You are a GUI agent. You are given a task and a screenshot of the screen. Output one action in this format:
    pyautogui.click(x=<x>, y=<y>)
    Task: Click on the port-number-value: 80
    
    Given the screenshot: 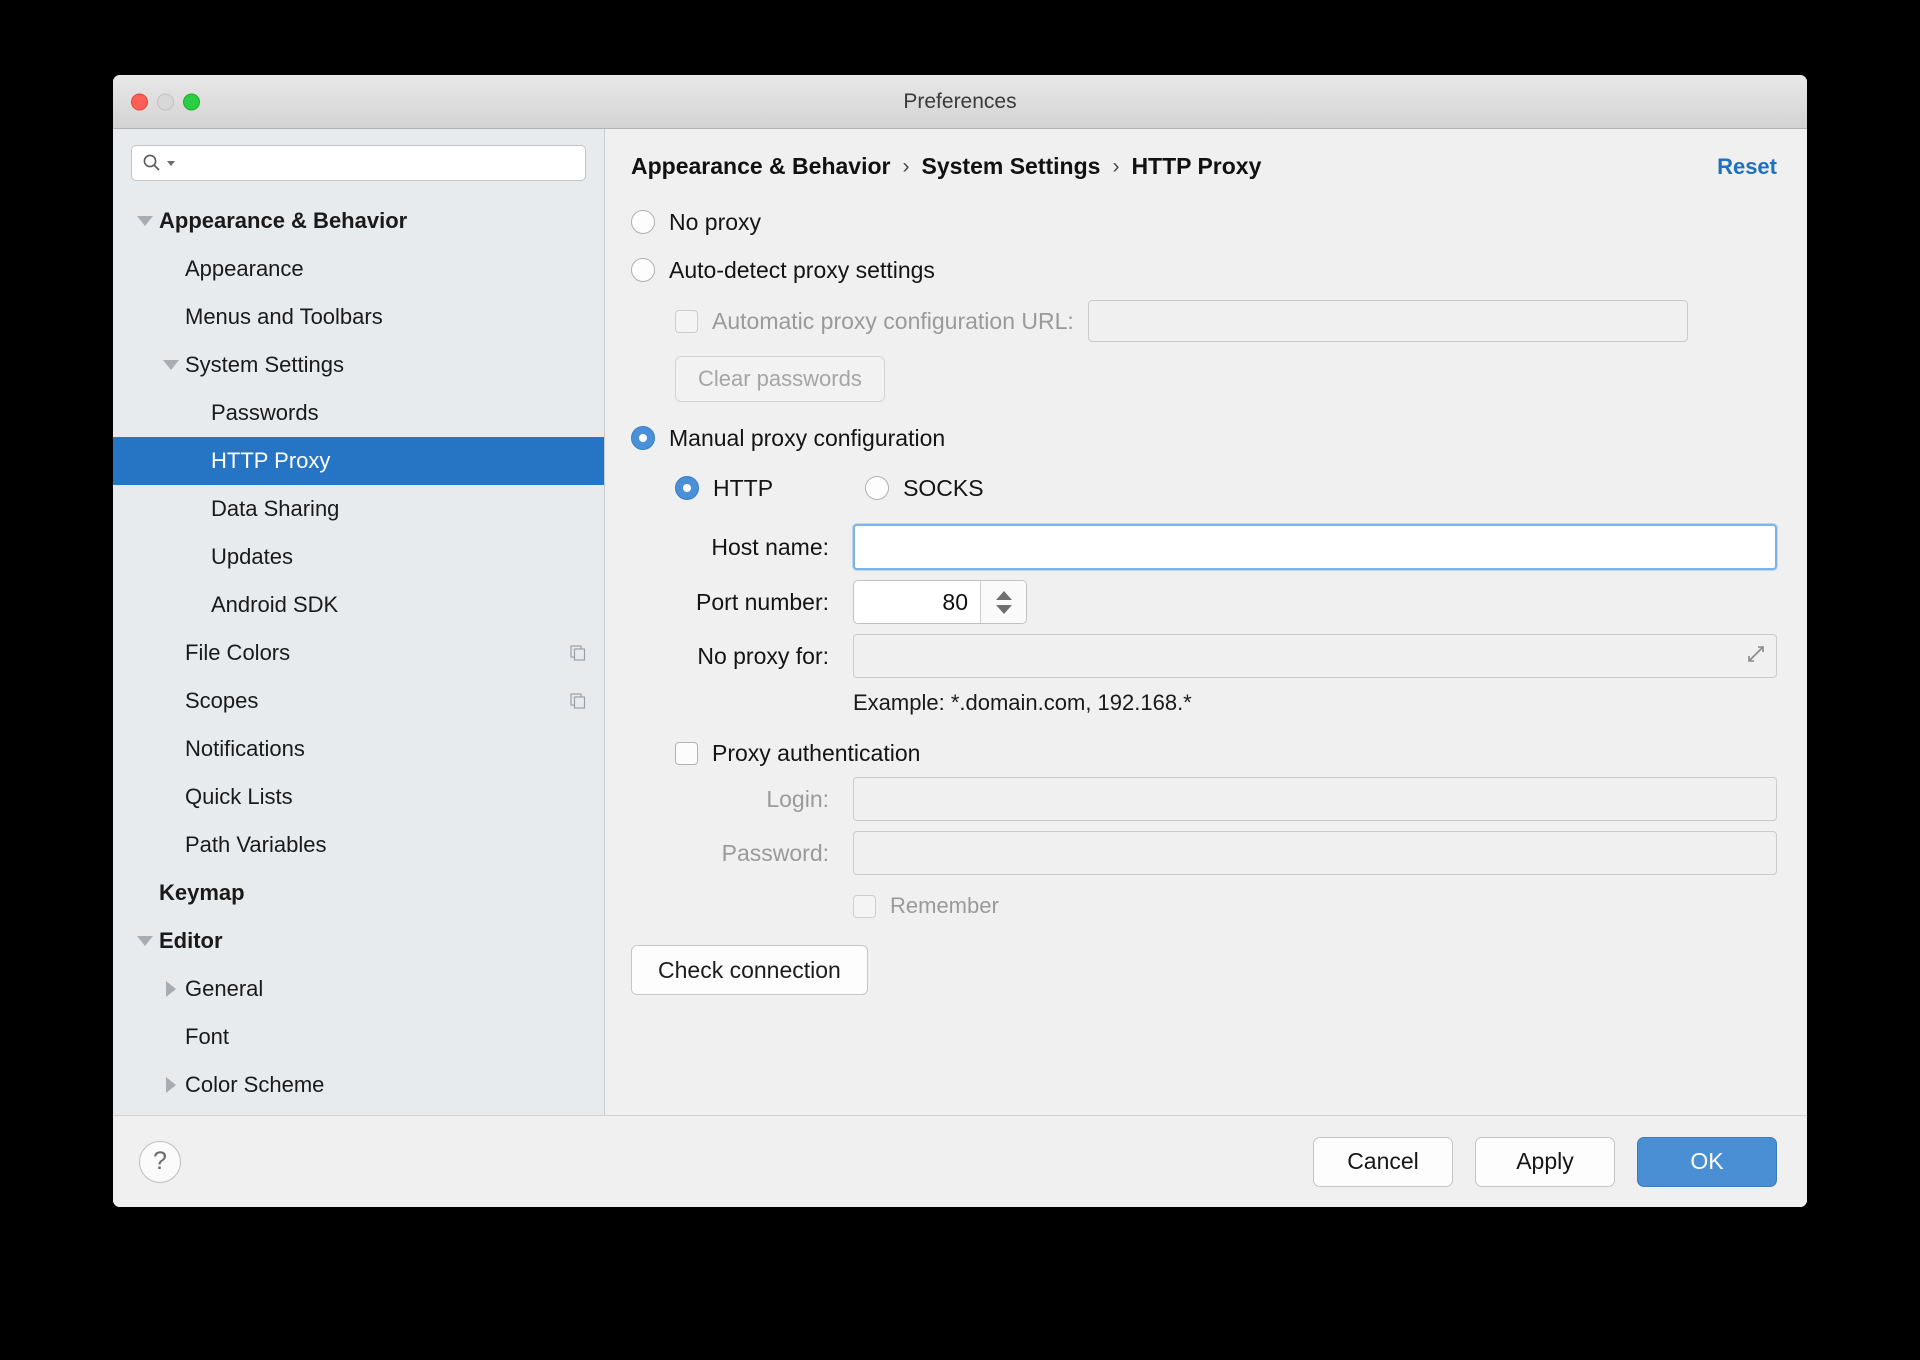 What is the action you would take?
    pyautogui.click(x=917, y=602)
    